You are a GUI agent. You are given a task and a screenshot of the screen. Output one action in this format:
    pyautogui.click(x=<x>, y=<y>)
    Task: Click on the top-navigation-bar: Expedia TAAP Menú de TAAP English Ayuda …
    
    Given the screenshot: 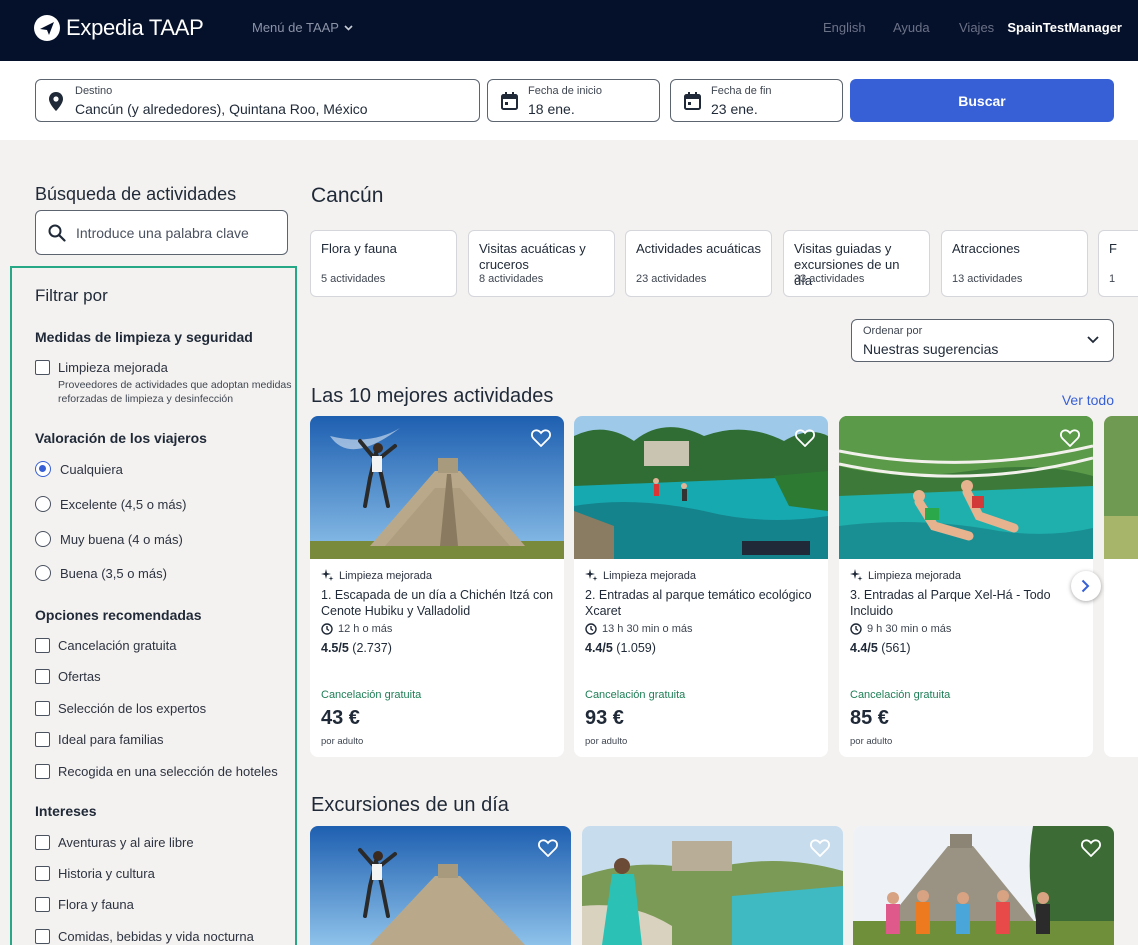 What is the action you would take?
    pyautogui.click(x=569, y=30)
    